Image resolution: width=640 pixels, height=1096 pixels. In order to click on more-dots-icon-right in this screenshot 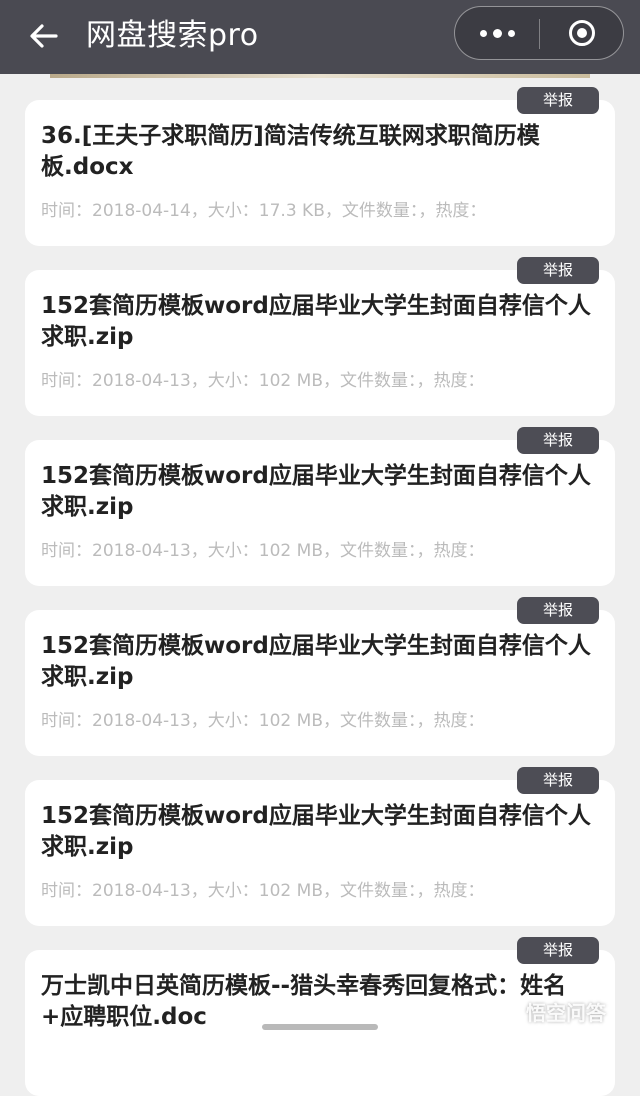, I will do `click(511, 33)`.